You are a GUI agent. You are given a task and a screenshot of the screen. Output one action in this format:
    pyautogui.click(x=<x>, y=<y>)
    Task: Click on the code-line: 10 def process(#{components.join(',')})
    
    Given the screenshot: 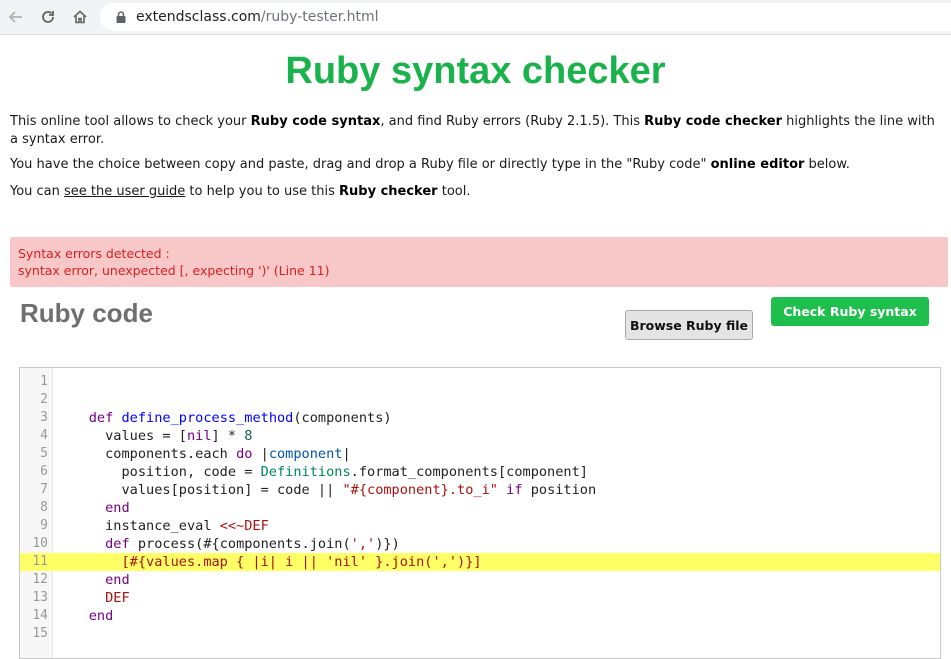 What is the action you would take?
    pyautogui.click(x=480, y=544)
    